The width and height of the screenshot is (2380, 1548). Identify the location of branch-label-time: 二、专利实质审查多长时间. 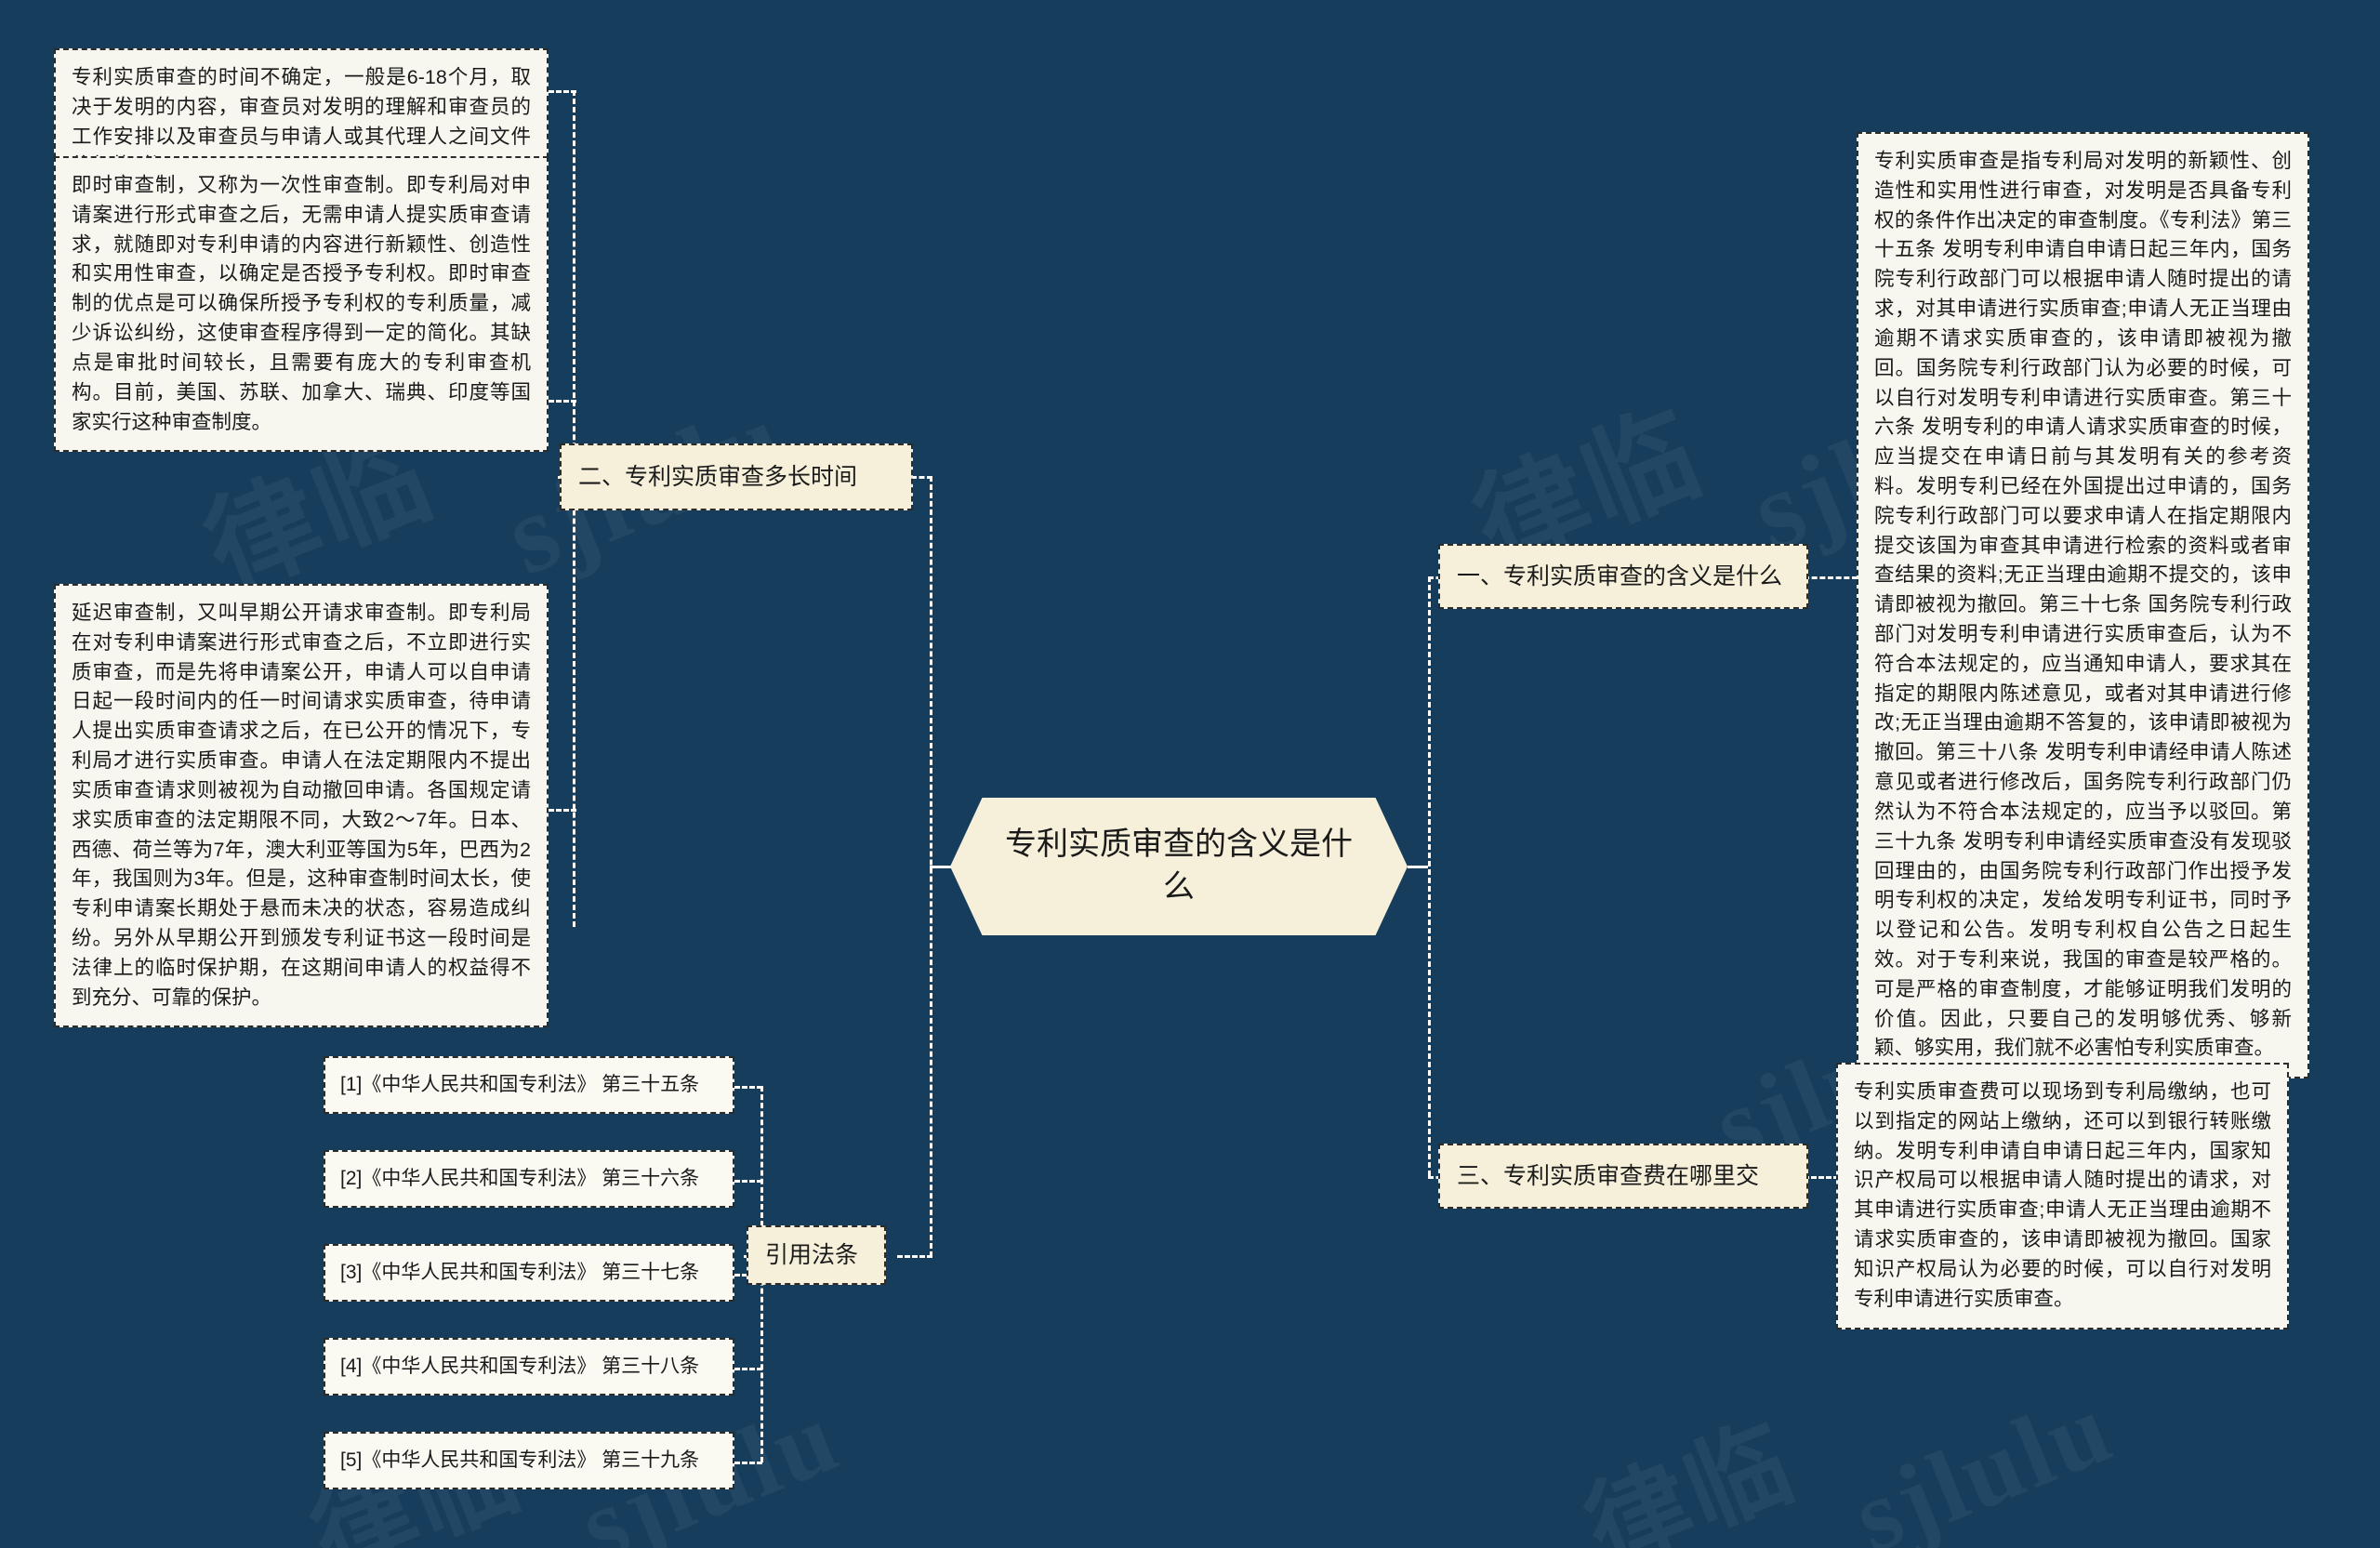
(736, 476).